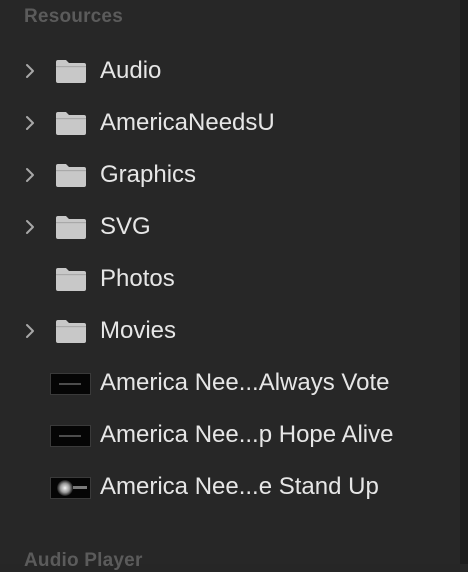  What do you see at coordinates (239, 486) in the screenshot?
I see `tree-item-label: America Nee...e Stand Up` at bounding box center [239, 486].